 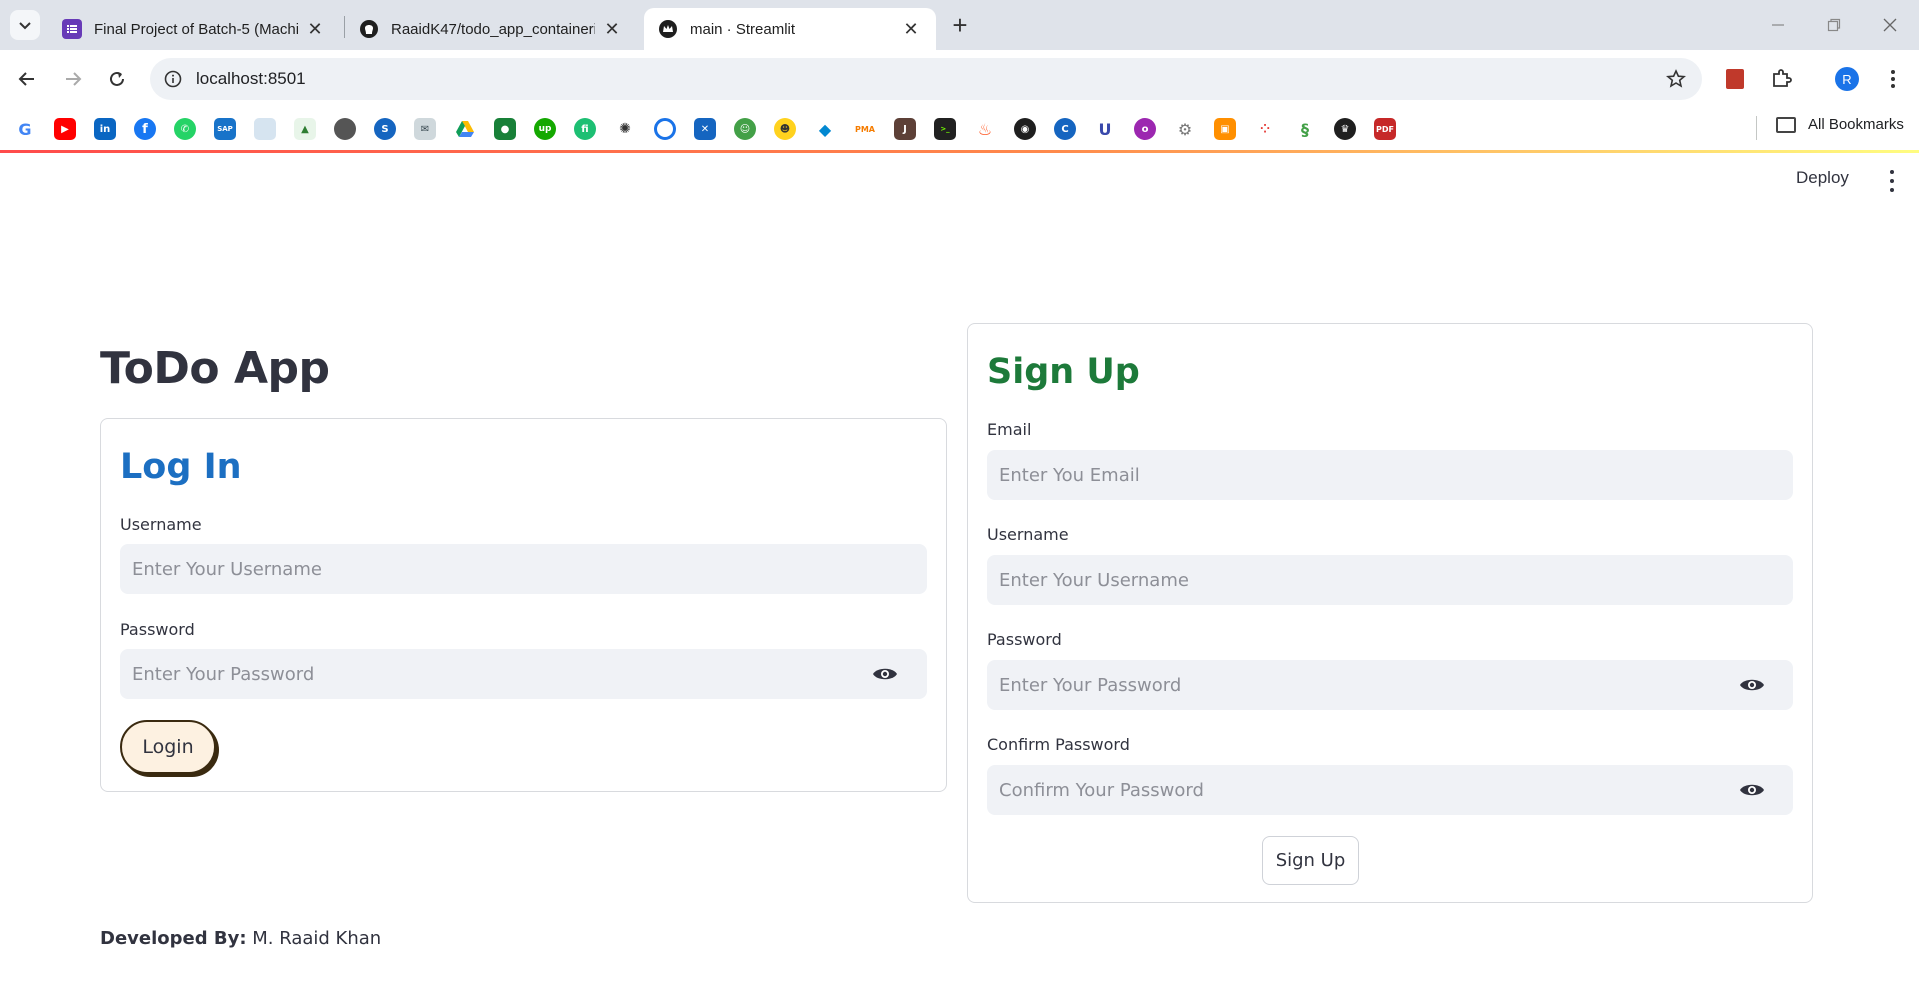 I want to click on drive-icon, so click(x=465, y=129).